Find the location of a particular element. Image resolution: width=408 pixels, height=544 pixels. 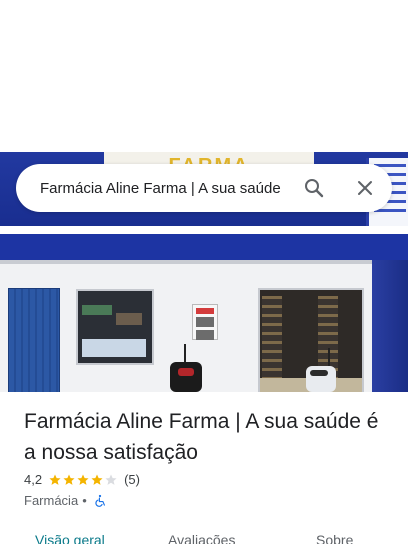

place-tabs: Visão geral Avaliações Sobre is located at coordinates (204, 535).